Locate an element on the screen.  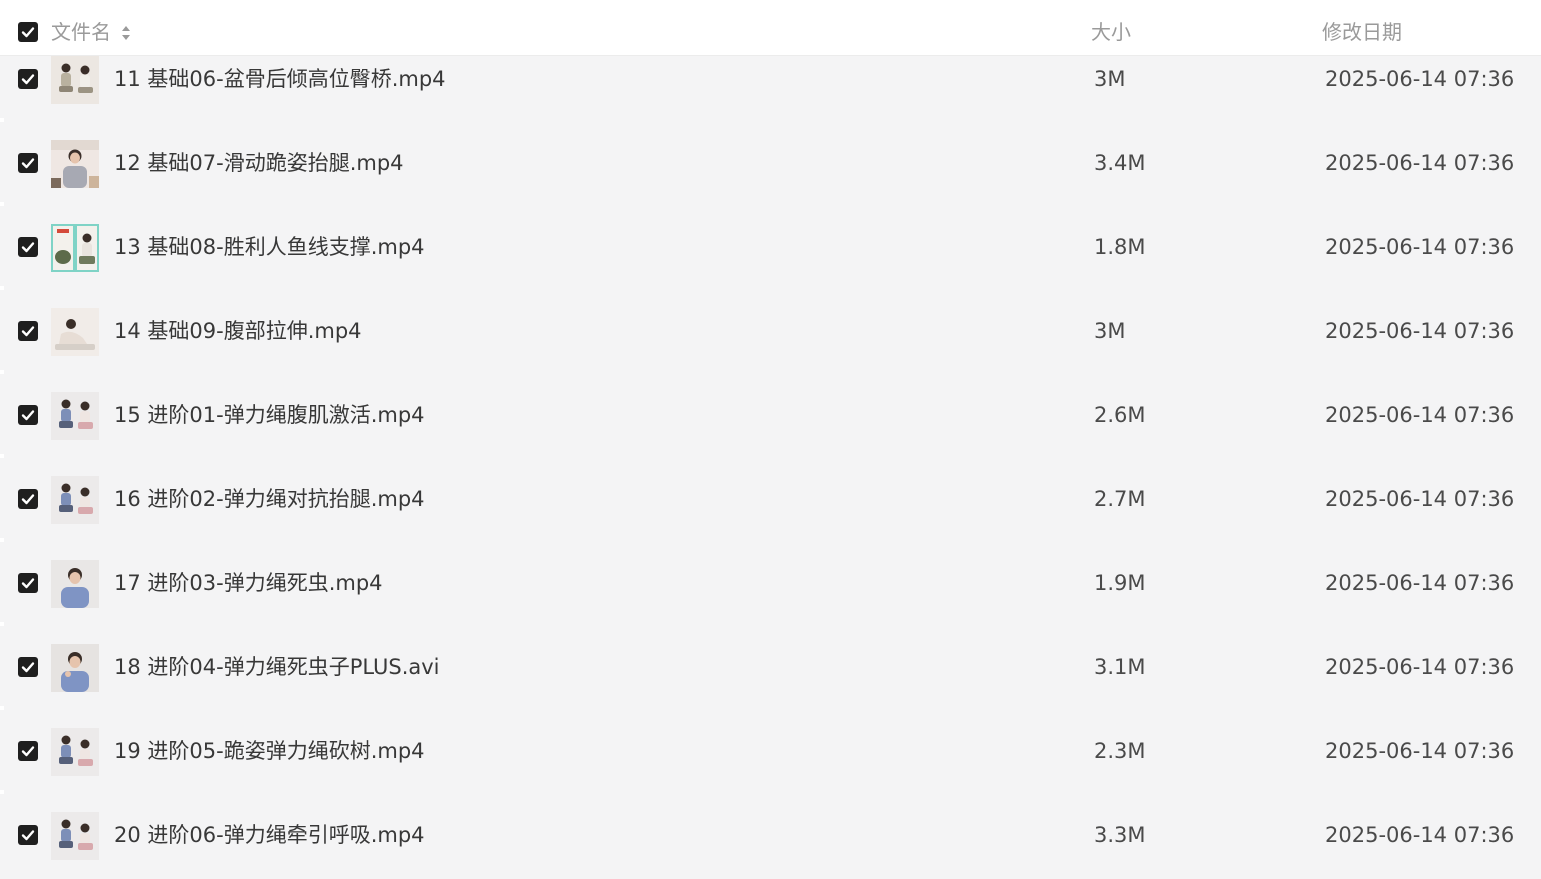
sort-icon is located at coordinates (126, 33).